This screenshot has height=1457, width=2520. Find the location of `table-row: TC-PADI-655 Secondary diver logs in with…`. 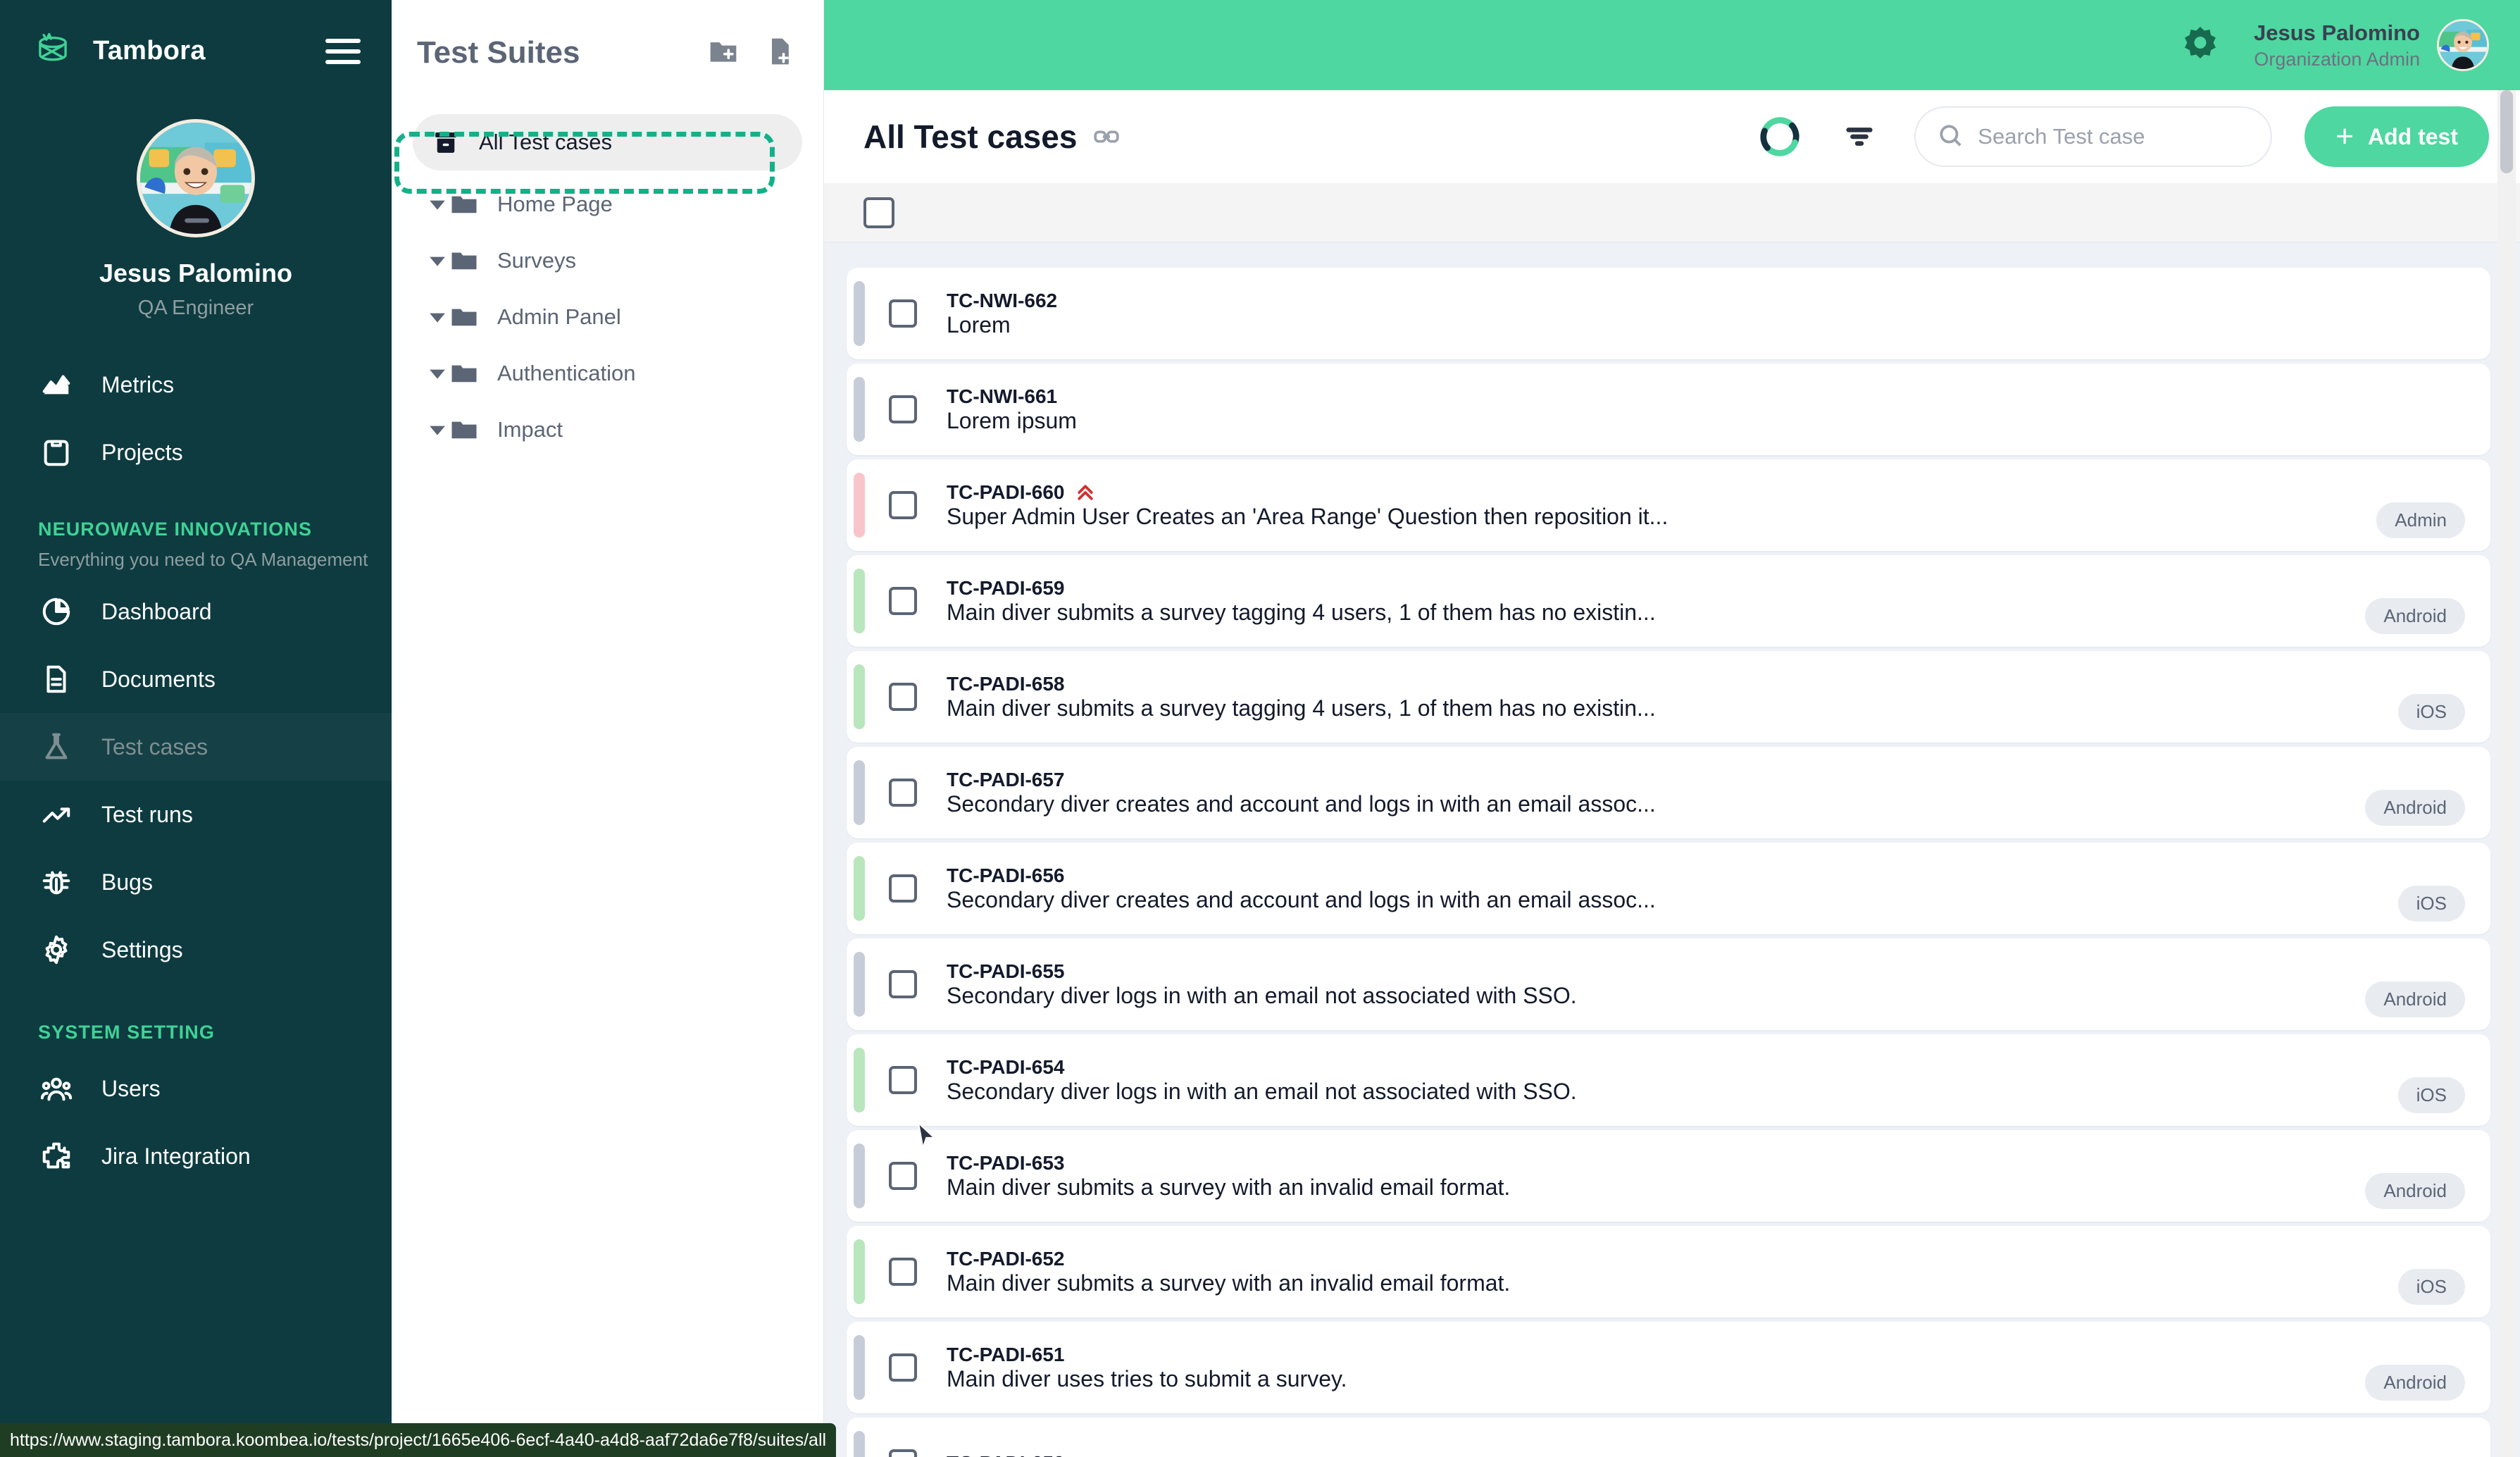

table-row: TC-PADI-655 Secondary diver logs in with… is located at coordinates (1668, 984).